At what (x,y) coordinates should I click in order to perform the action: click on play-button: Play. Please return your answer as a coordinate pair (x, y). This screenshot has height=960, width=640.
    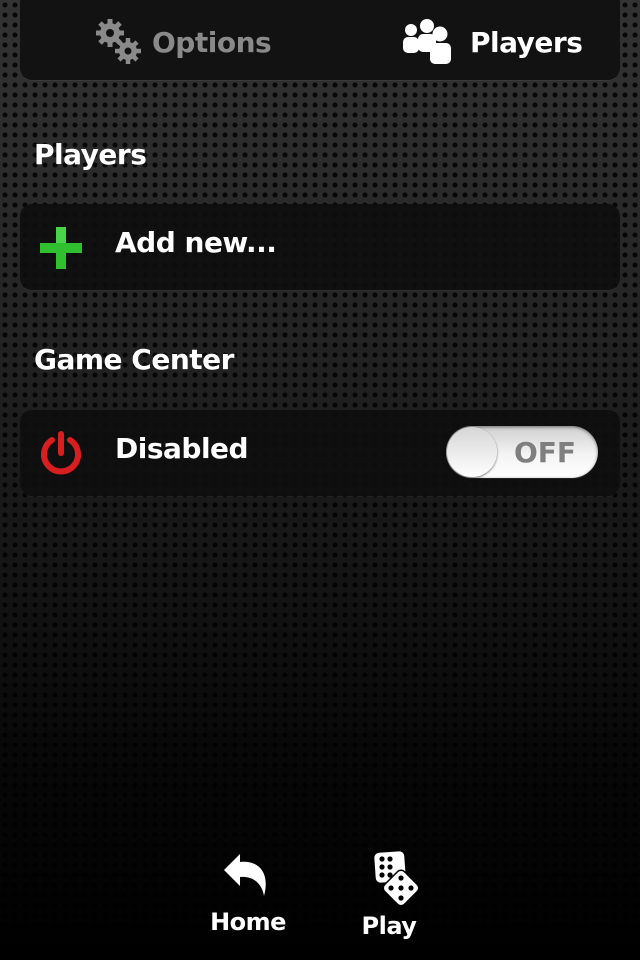
    Looking at the image, I should click on (389, 900).